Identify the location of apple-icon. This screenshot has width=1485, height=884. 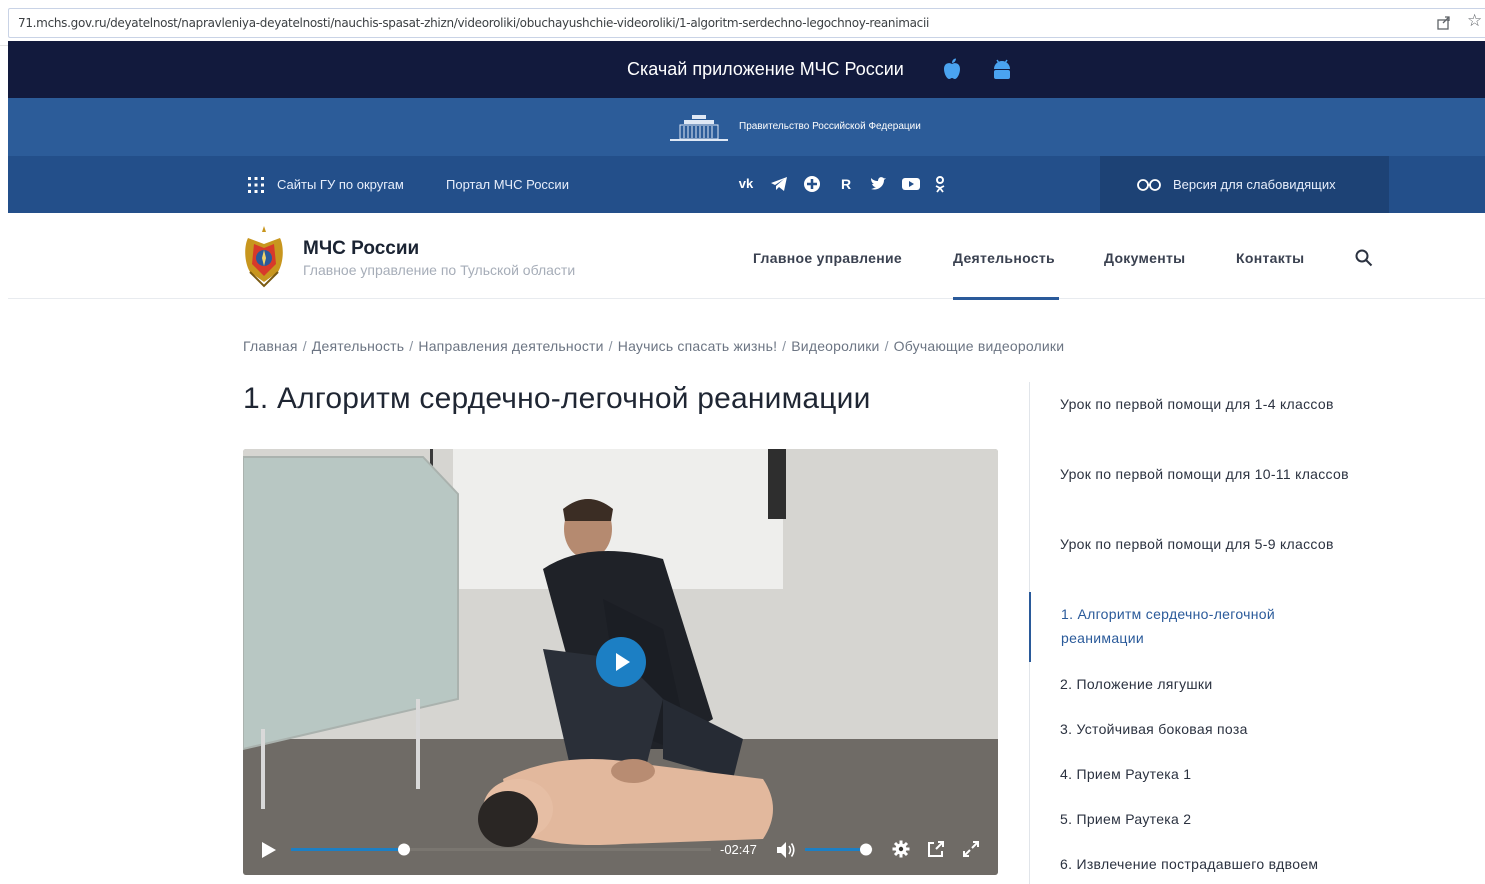
(952, 69).